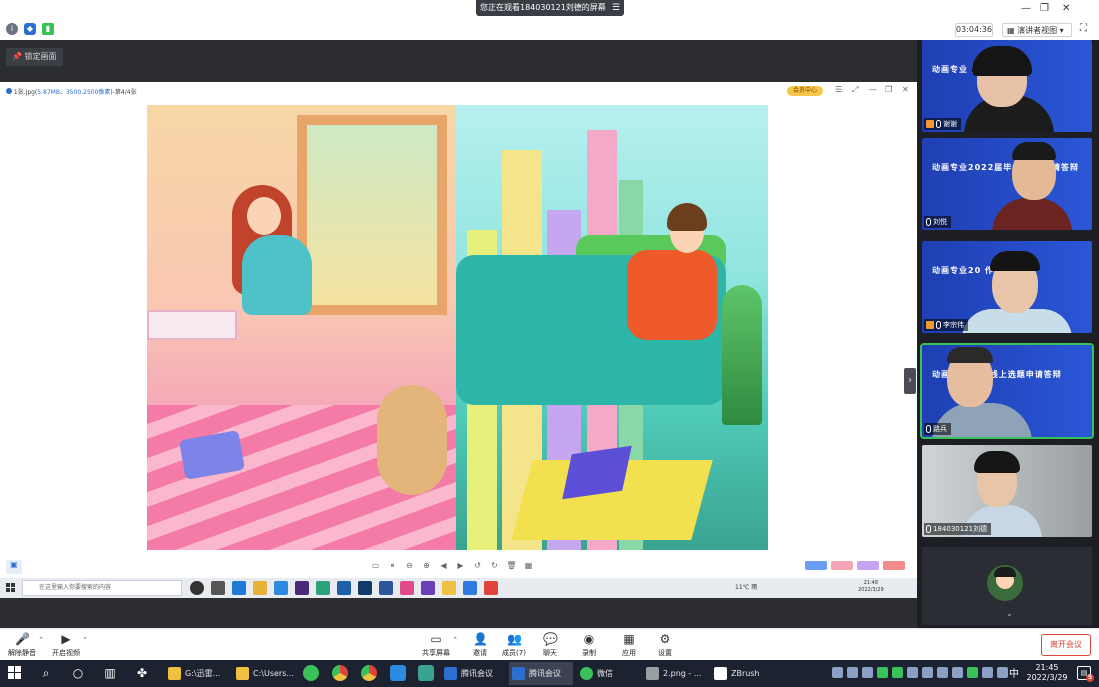  What do you see at coordinates (17, 56) in the screenshot?
I see `pin-icon: 📌` at bounding box center [17, 56].